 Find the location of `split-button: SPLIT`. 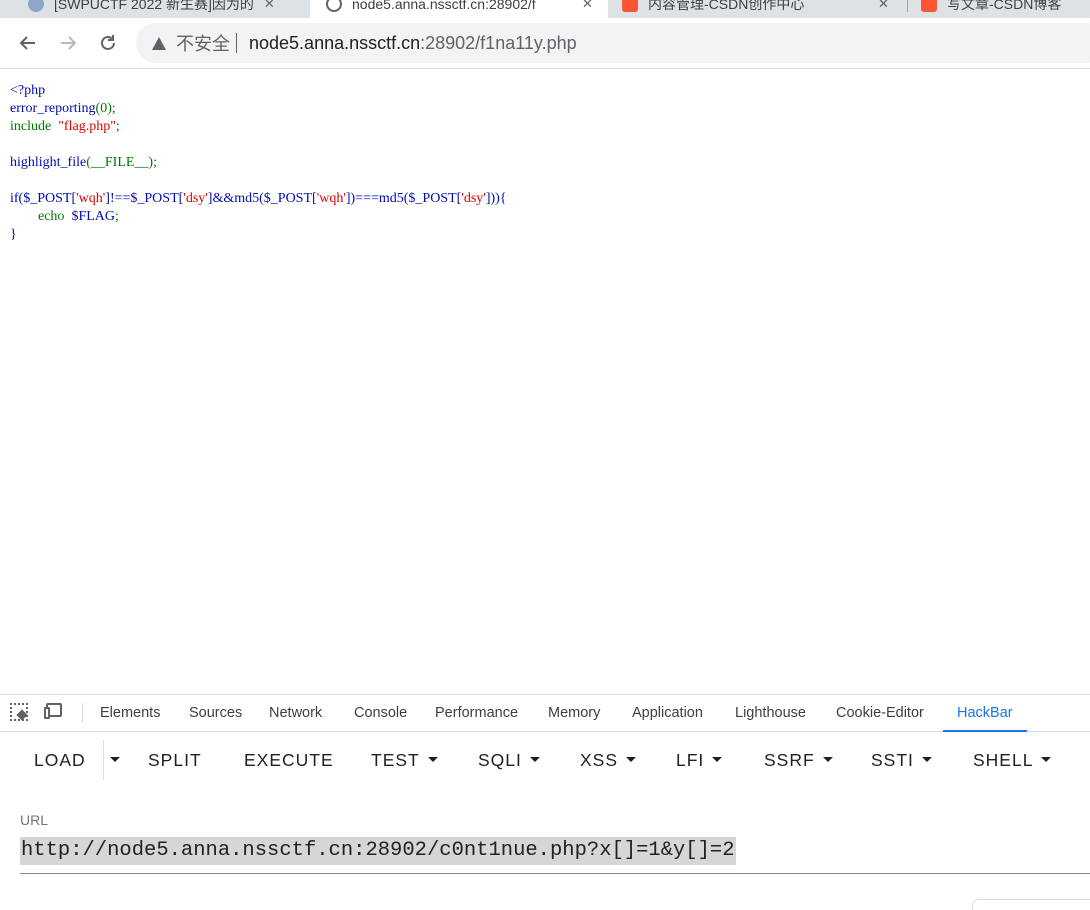

split-button: SPLIT is located at coordinates (175, 760).